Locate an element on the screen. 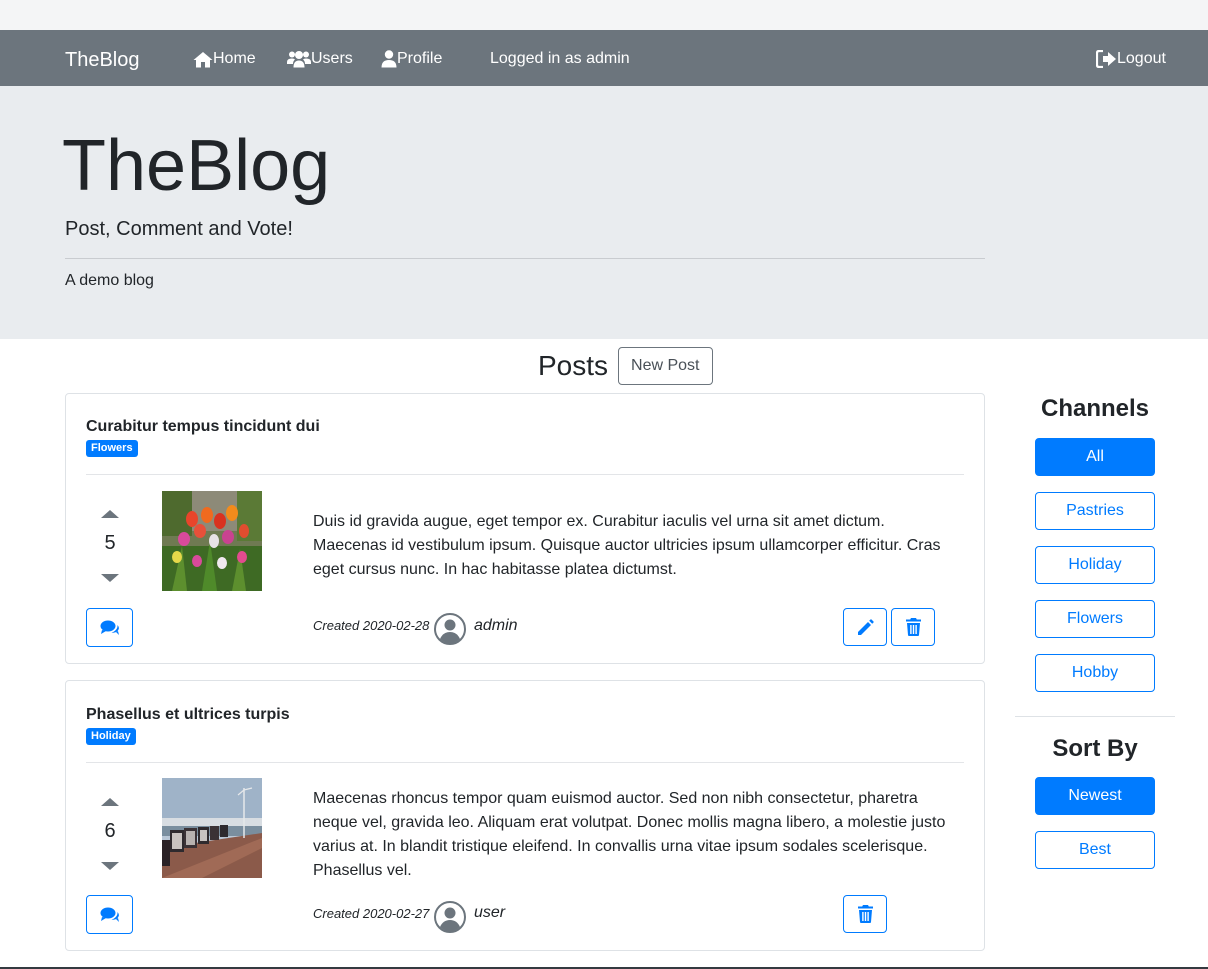  users-icon is located at coordinates (299, 59).